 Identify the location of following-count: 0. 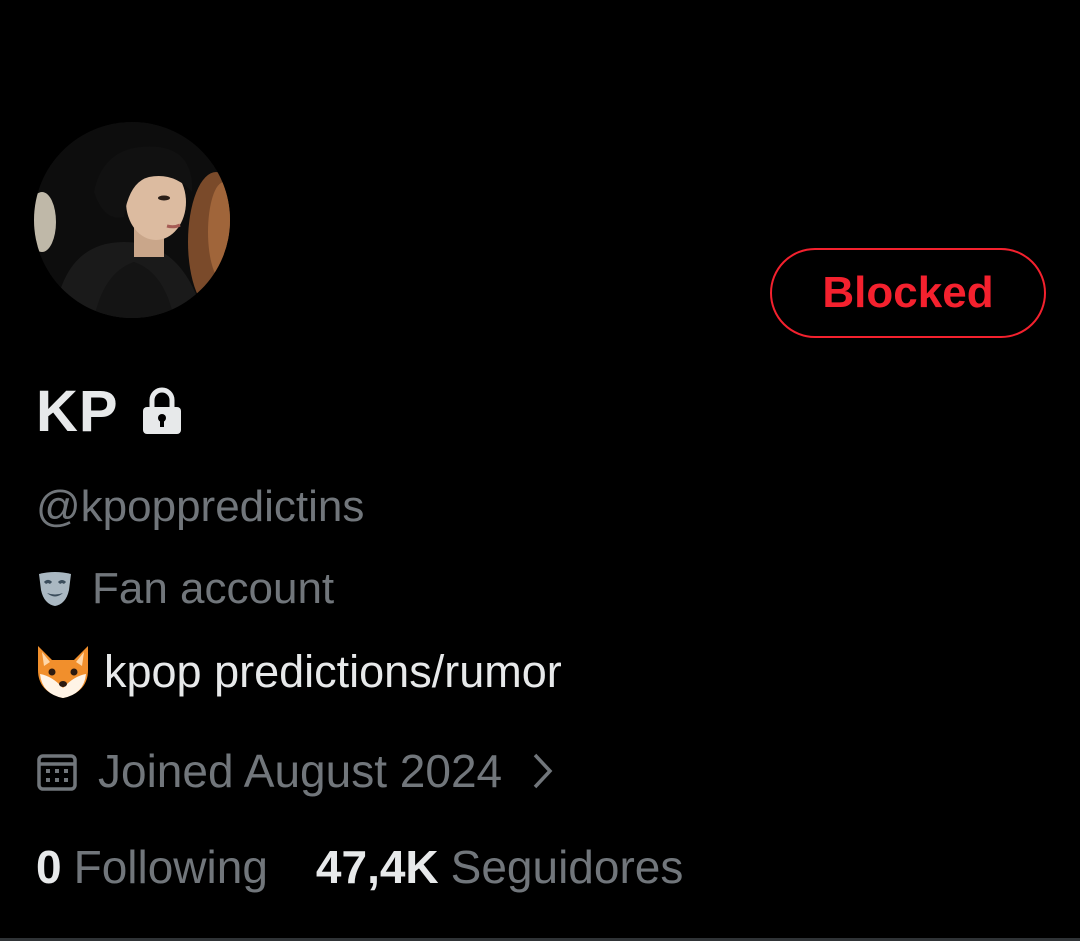
(49, 867).